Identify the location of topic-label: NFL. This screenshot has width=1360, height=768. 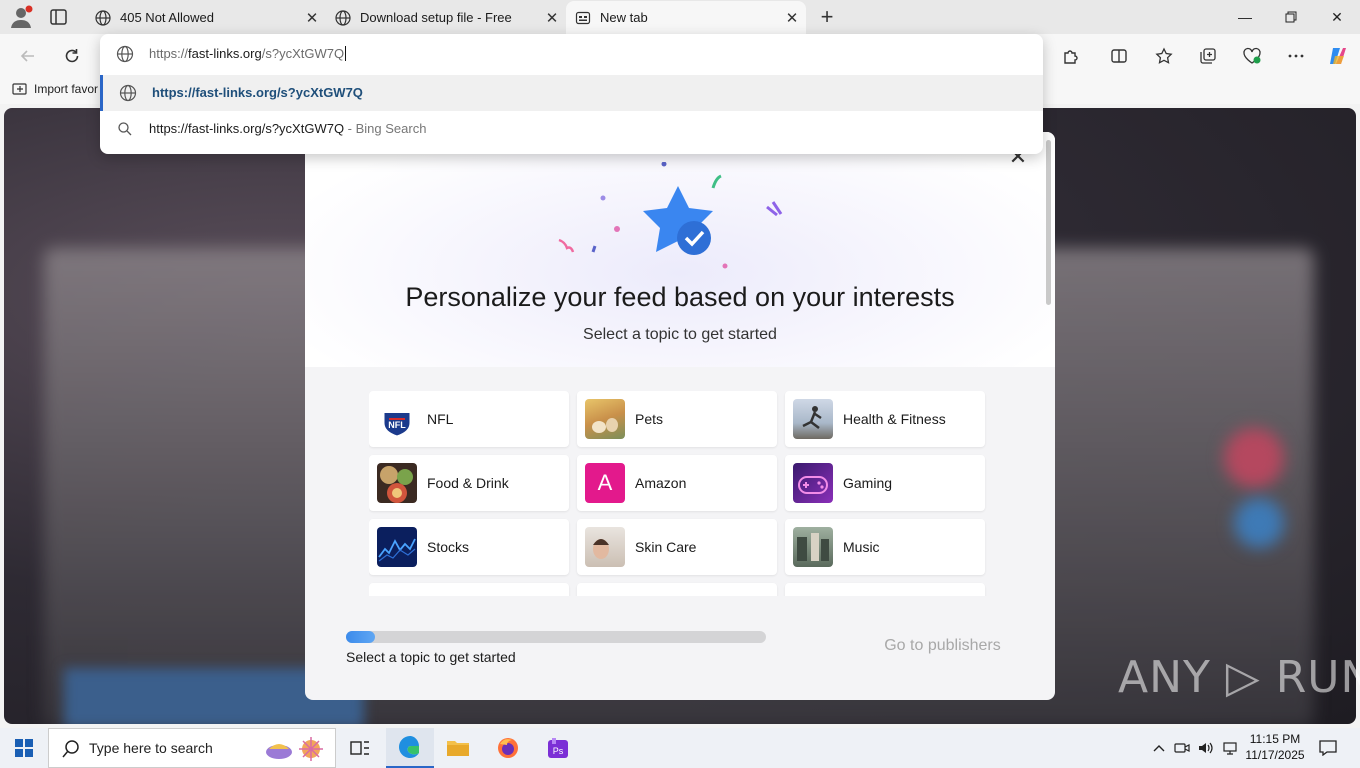
(440, 419).